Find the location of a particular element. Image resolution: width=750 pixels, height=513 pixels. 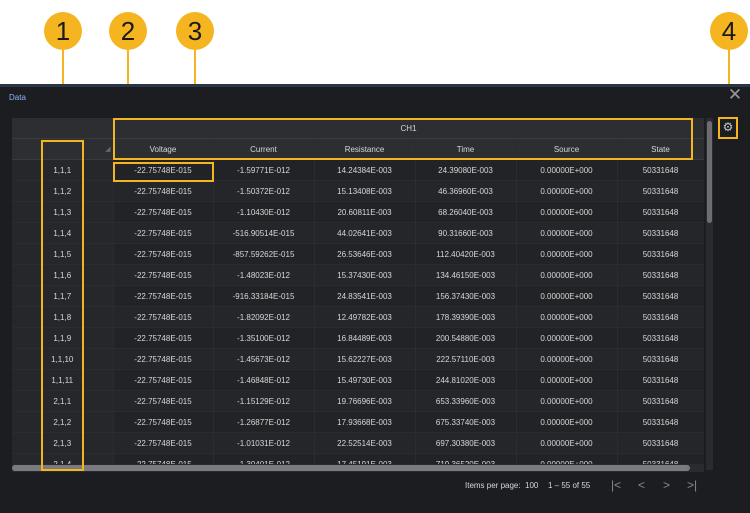

table-cell-current: -1.15129E-012 is located at coordinates (264, 401).